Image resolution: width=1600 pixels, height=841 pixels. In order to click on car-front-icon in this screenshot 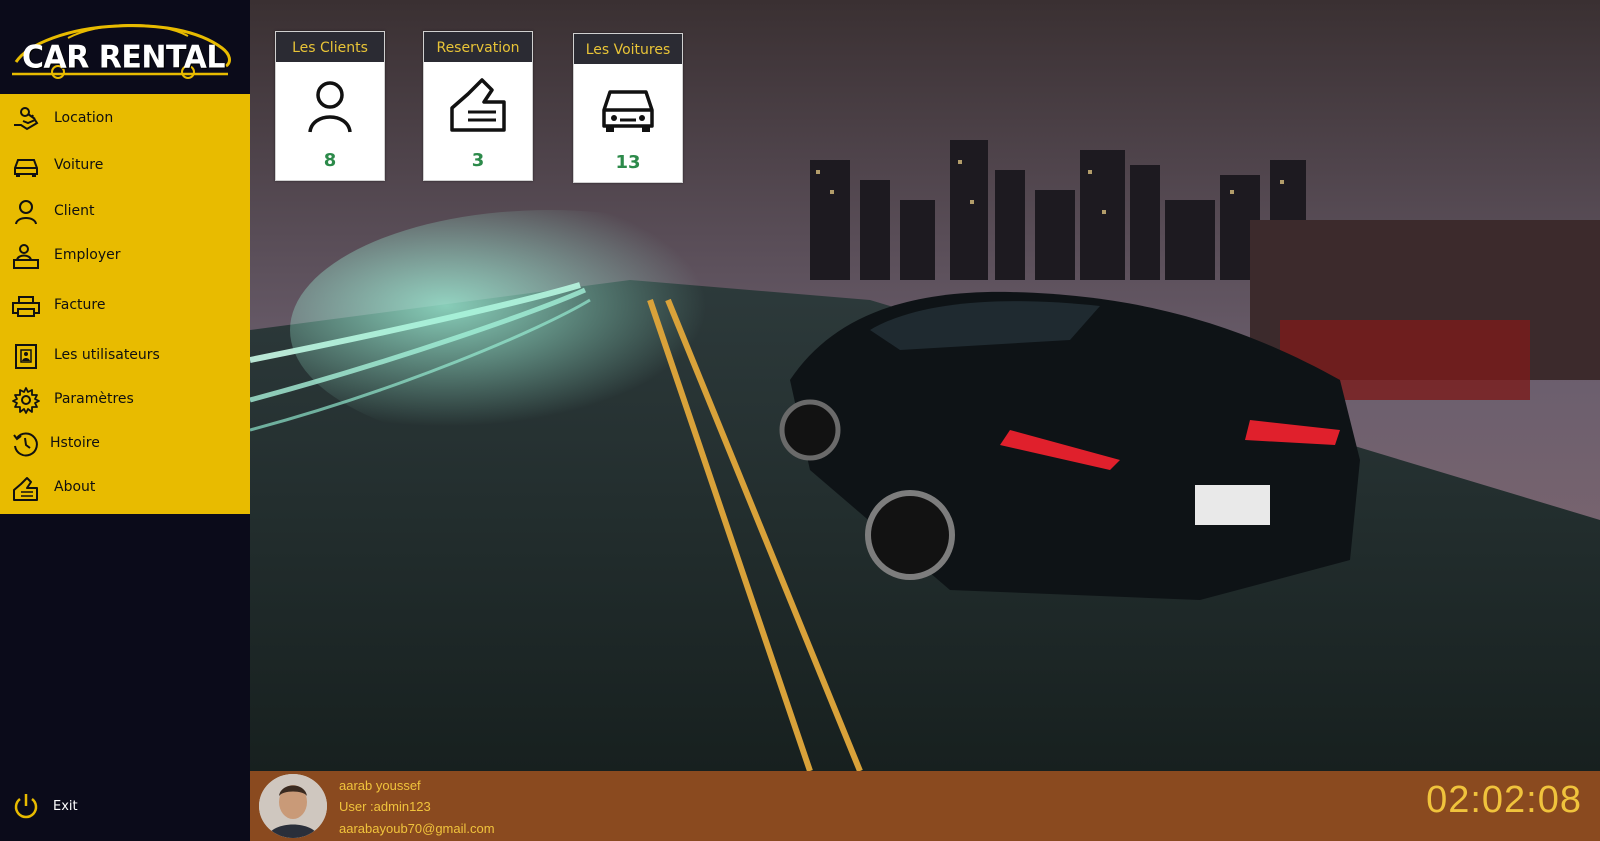, I will do `click(628, 111)`.